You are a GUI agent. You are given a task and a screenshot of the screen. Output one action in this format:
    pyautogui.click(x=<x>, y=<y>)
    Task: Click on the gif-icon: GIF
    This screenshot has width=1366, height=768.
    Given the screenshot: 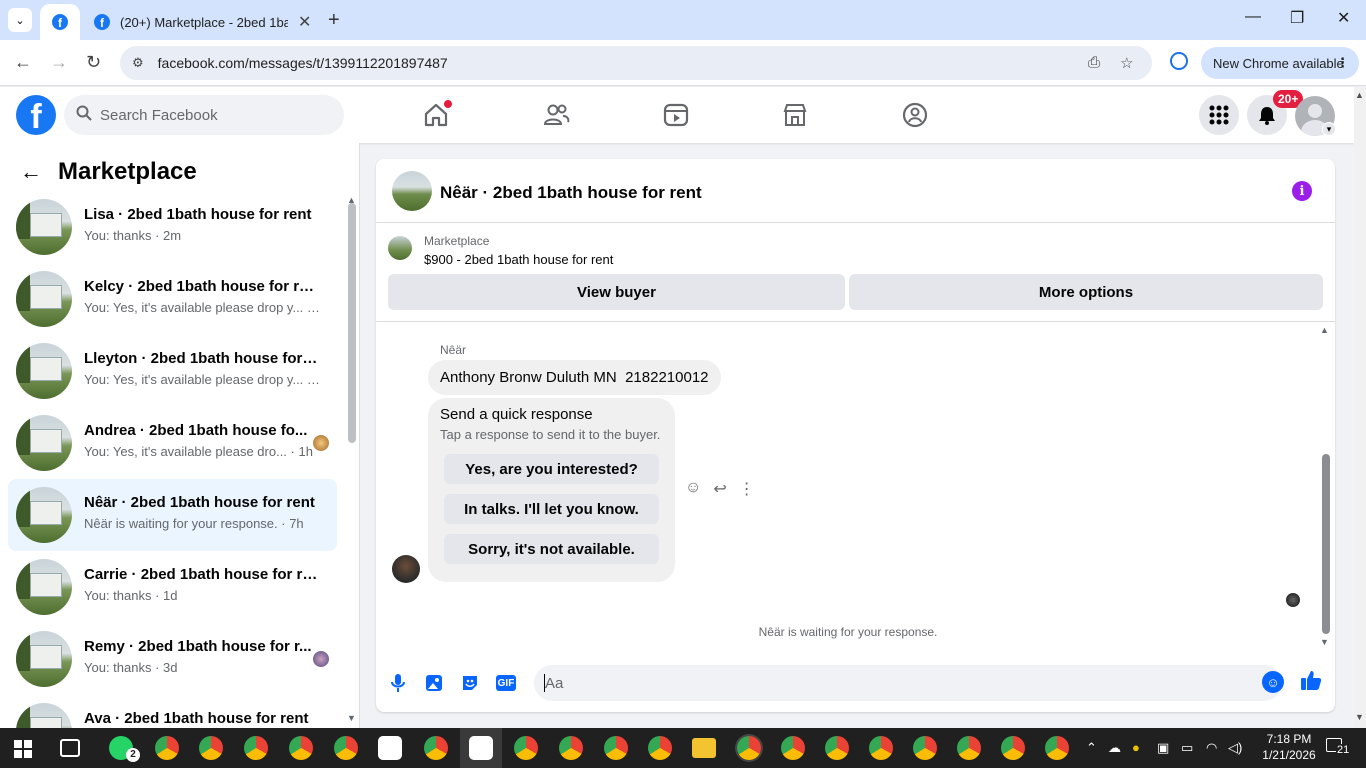 What is the action you would take?
    pyautogui.click(x=506, y=683)
    